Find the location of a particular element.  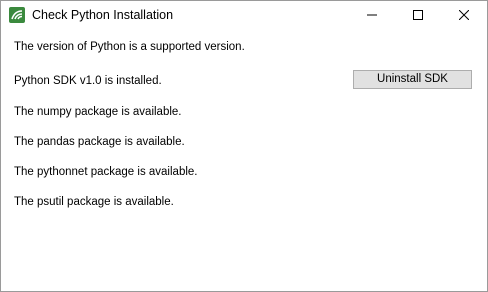

sdk-installed-message: Python SDK v1.0 is installed. is located at coordinates (88, 81).